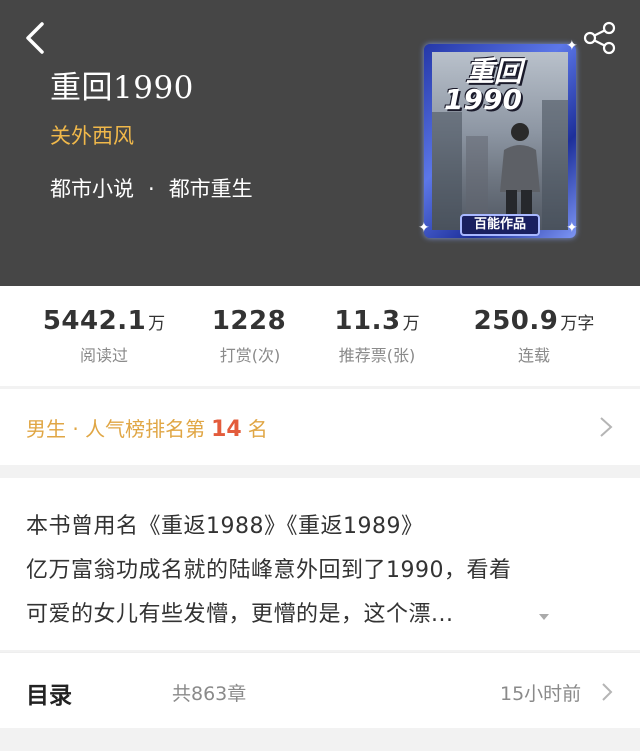 Image resolution: width=640 pixels, height=751 pixels. Describe the element at coordinates (320, 690) in the screenshot. I see `table-of-contents-row: 目录 共863章 15小时前` at that location.